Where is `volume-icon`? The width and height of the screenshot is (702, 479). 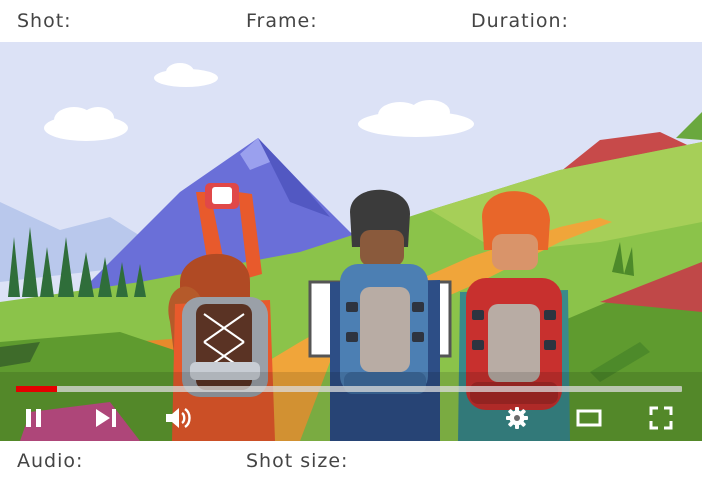
volume-icon is located at coordinates (178, 418).